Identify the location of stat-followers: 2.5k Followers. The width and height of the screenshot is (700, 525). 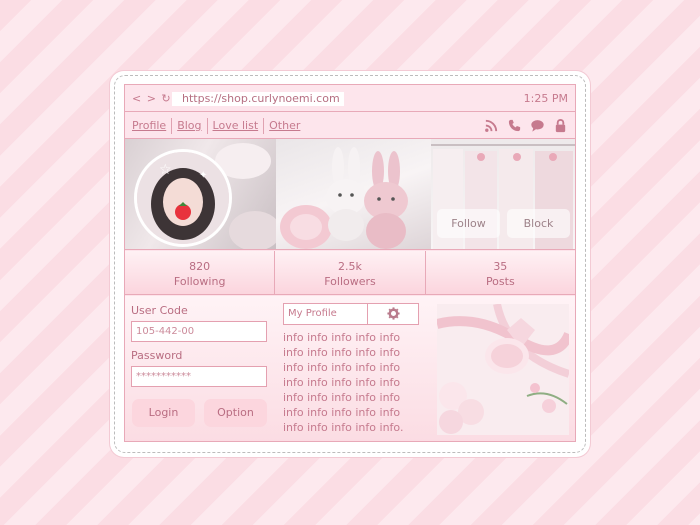
(350, 272).